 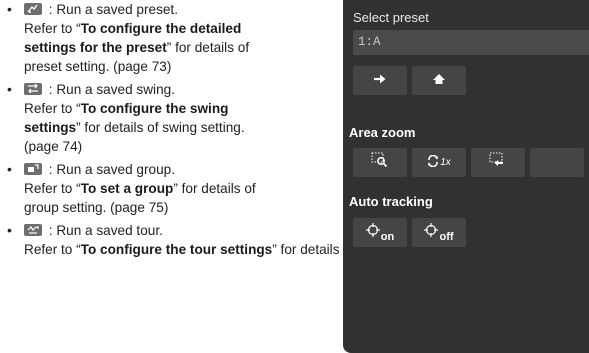 I want to click on link-text: To configure the detailed, so click(x=161, y=28).